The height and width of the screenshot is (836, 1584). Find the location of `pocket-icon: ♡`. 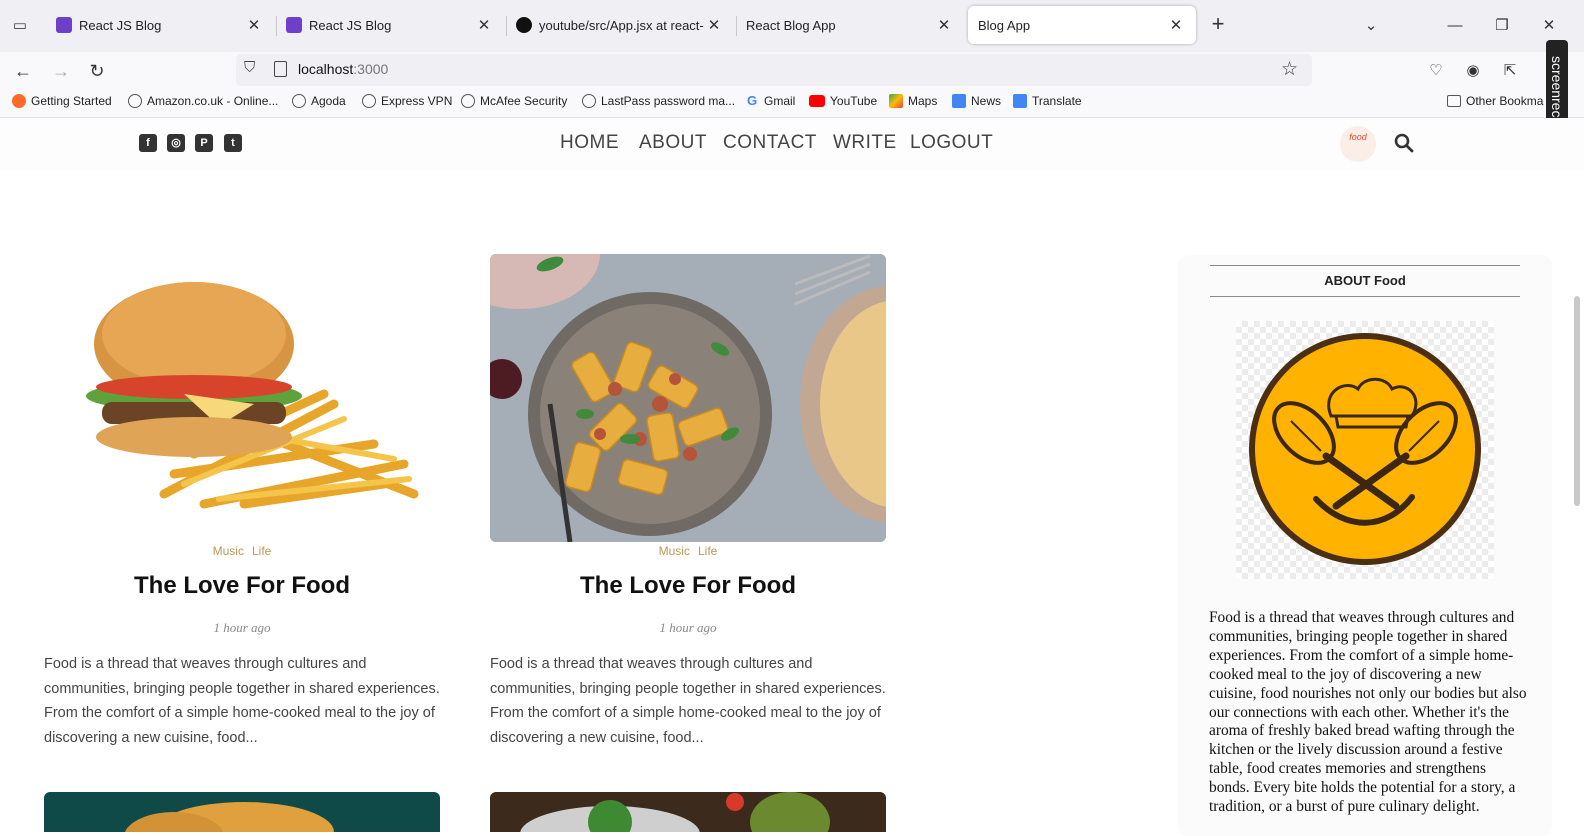

pocket-icon: ♡ is located at coordinates (1436, 71).